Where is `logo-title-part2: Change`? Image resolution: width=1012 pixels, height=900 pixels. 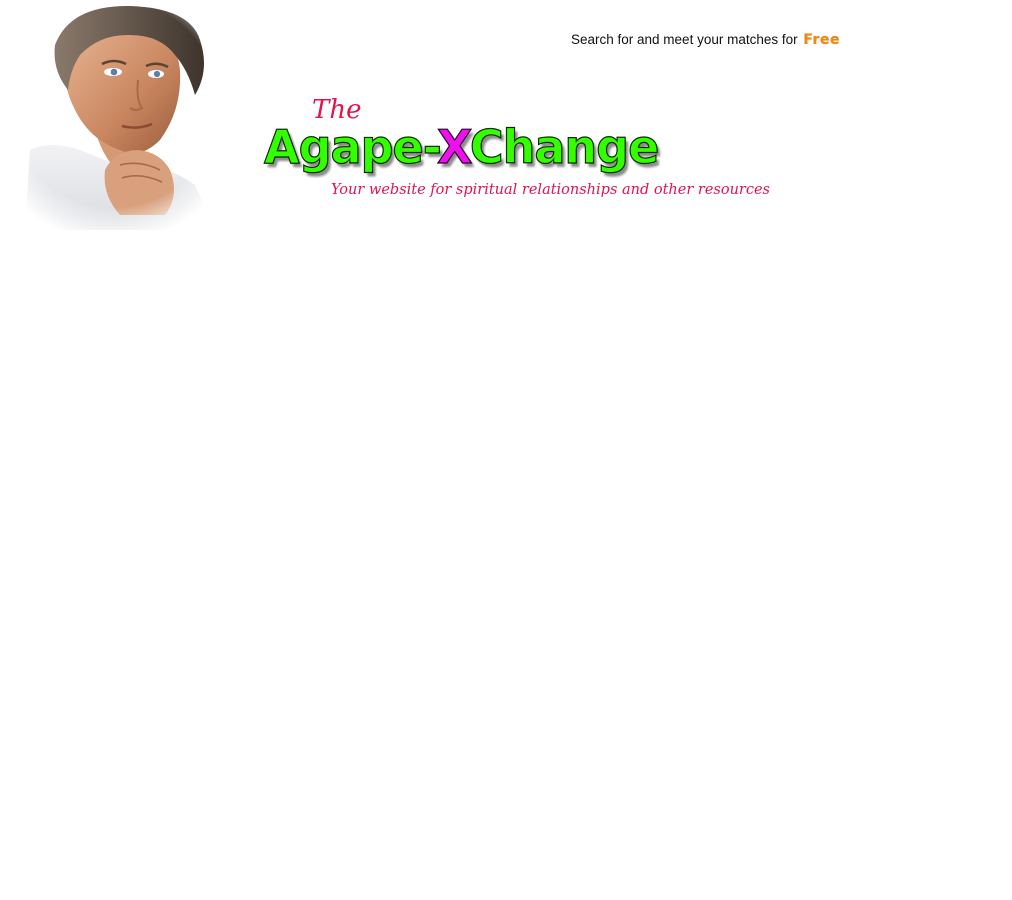 logo-title-part2: Change is located at coordinates (564, 146).